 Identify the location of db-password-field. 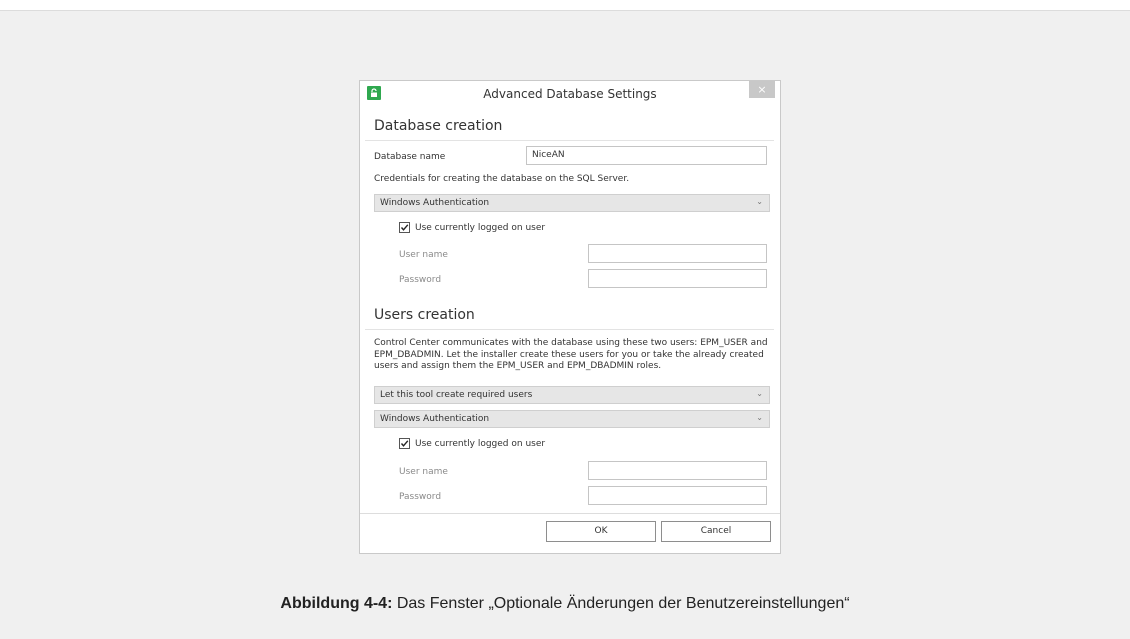
(677, 278).